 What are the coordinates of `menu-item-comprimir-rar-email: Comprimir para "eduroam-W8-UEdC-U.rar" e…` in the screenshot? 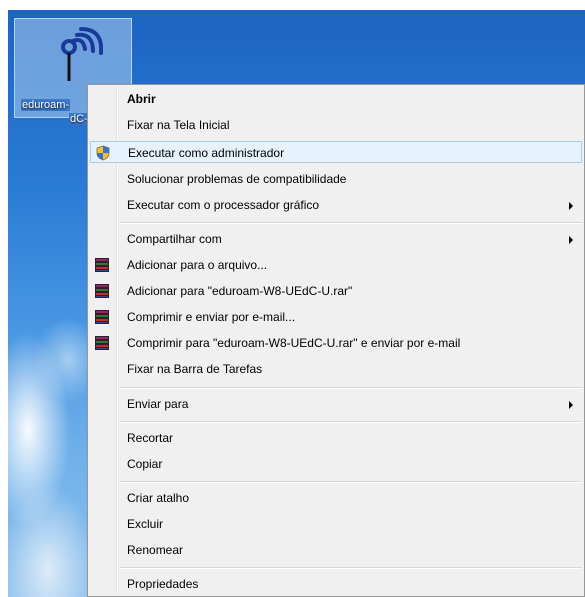 It's located at (336, 343).